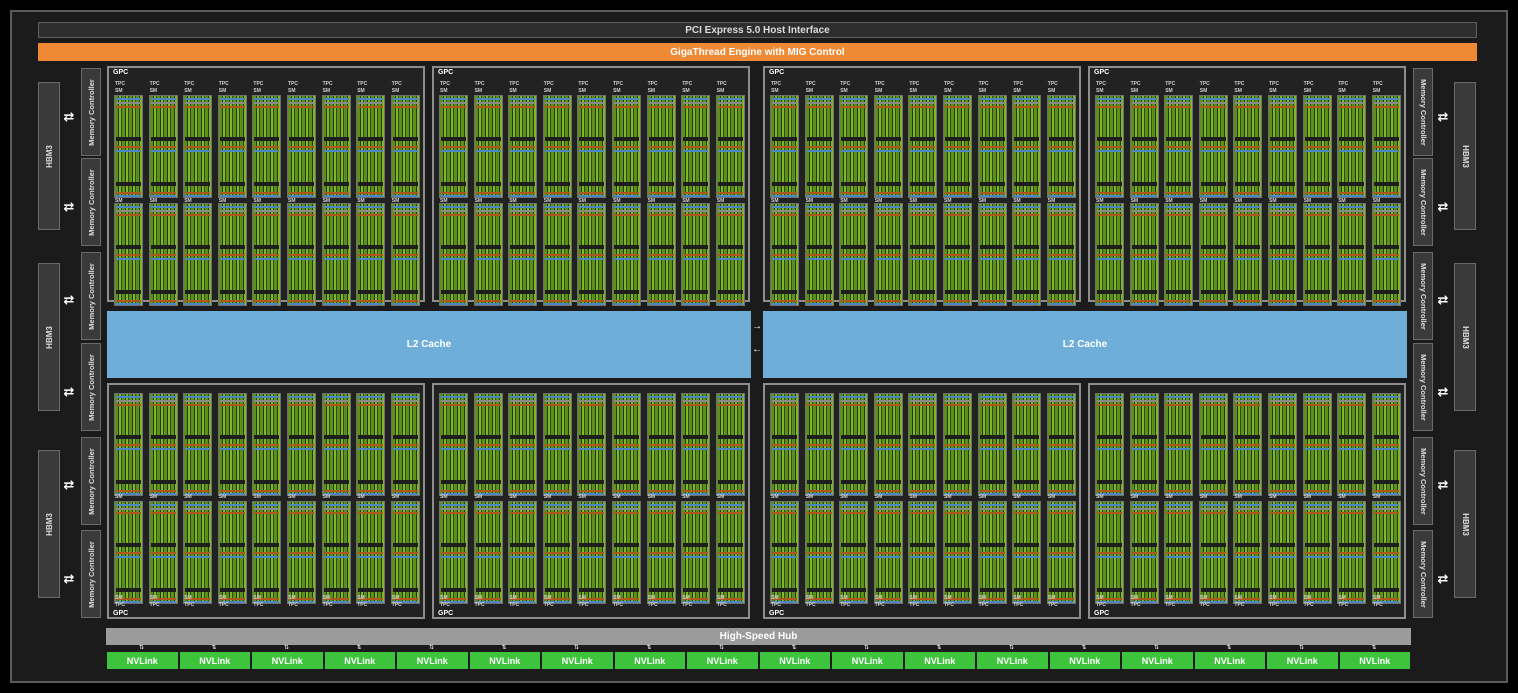  What do you see at coordinates (121, 72) in the screenshot?
I see `gpc-label: GPC` at bounding box center [121, 72].